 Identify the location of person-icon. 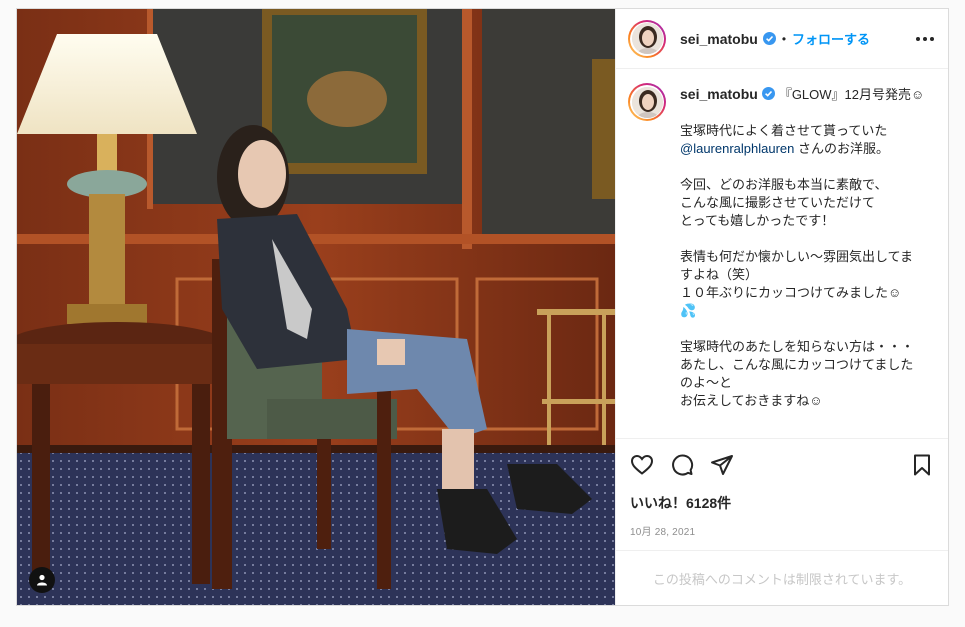
(42, 580).